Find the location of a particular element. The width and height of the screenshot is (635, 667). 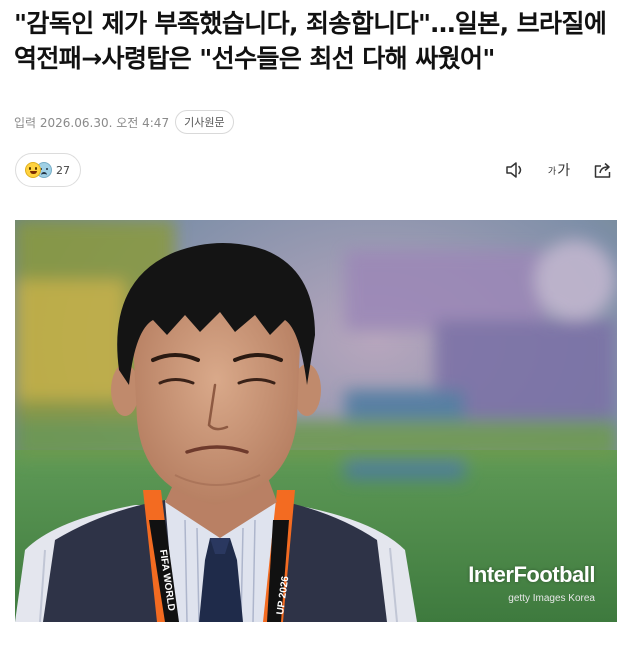

watermark-credit: getty Images Korea is located at coordinates (551, 598).